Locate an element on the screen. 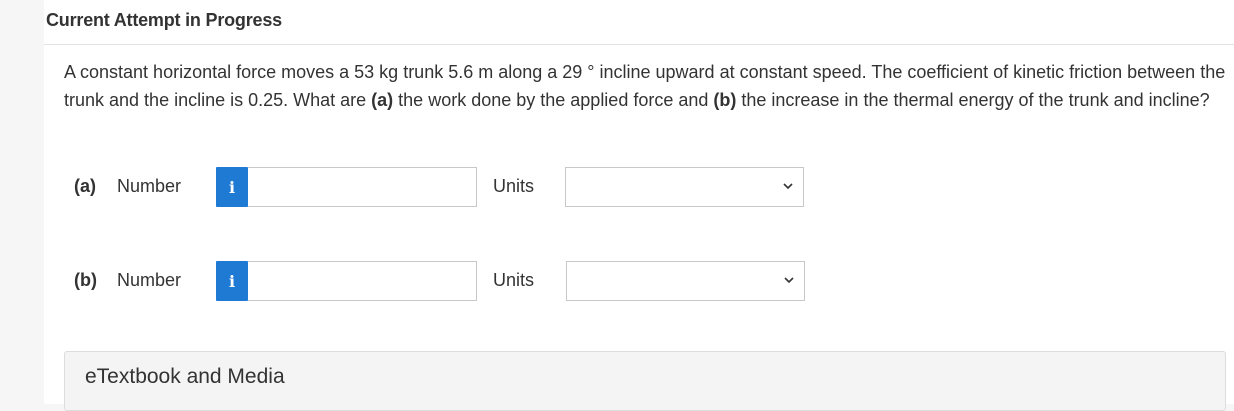 This screenshot has width=1234, height=411. answer-row-b: (b) Number i Units is located at coordinates (444, 281).